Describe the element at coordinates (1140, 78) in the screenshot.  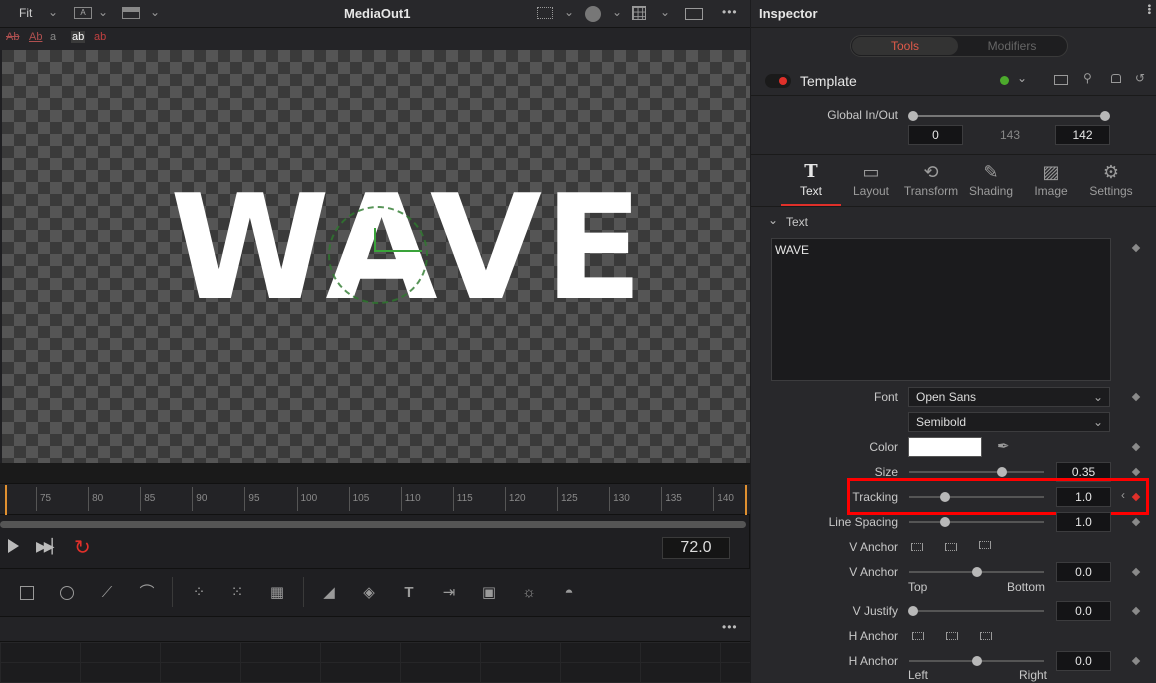
I see `reset-icon: ↺` at that location.